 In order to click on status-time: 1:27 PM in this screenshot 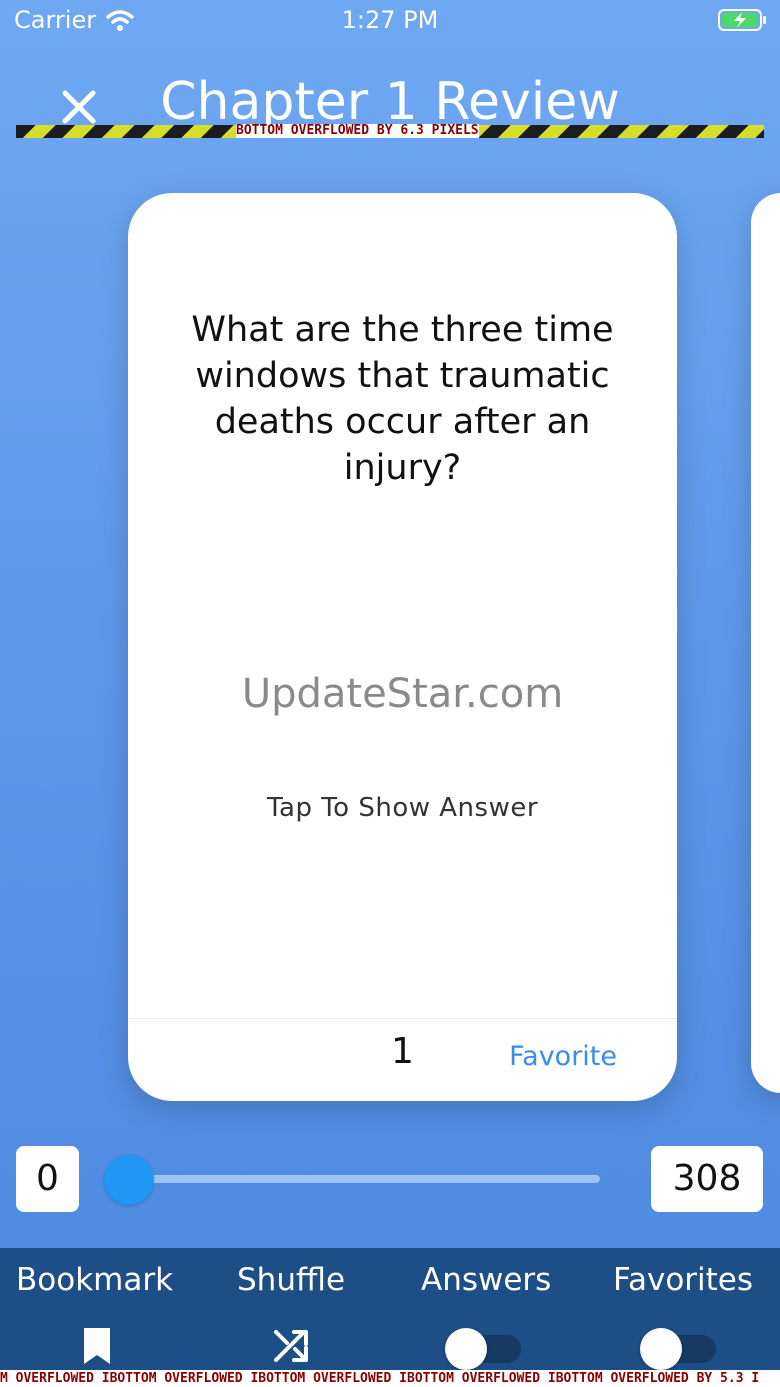, I will do `click(390, 20)`.